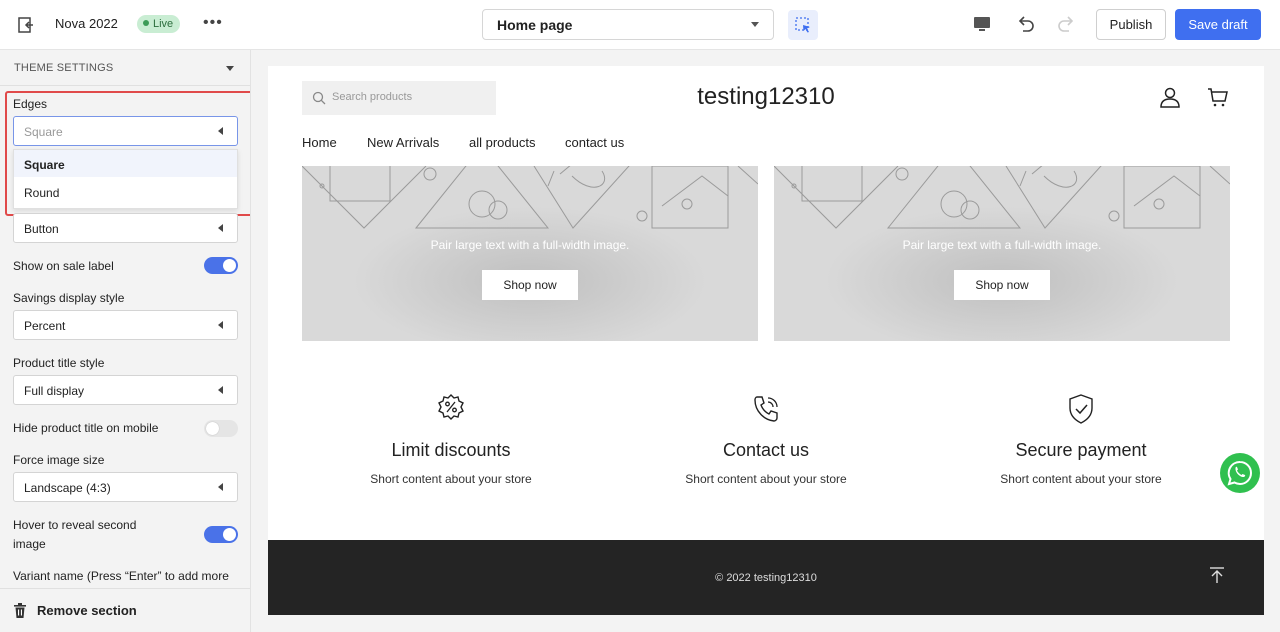 The width and height of the screenshot is (1280, 632). Describe the element at coordinates (125, 68) in the screenshot. I see `theme-settings-header: THEME SETTINGS` at that location.